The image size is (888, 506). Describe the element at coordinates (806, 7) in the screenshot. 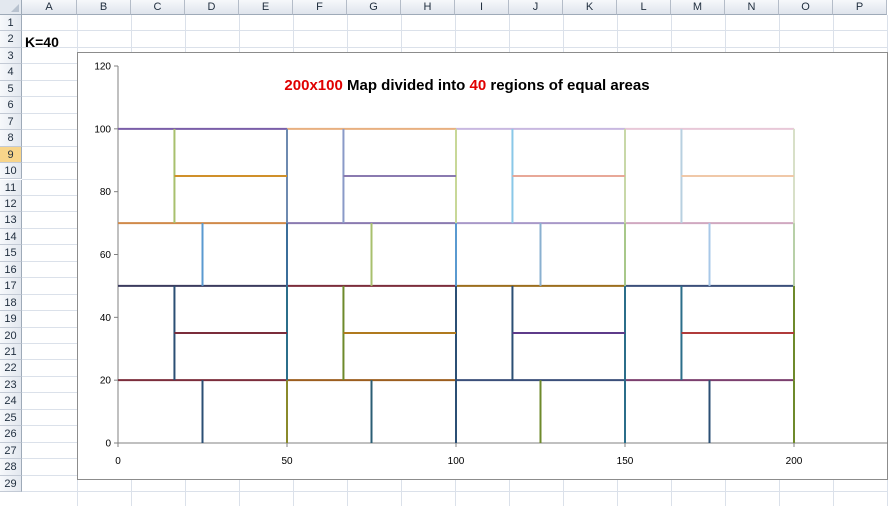

I see `column-header-o: O` at that location.